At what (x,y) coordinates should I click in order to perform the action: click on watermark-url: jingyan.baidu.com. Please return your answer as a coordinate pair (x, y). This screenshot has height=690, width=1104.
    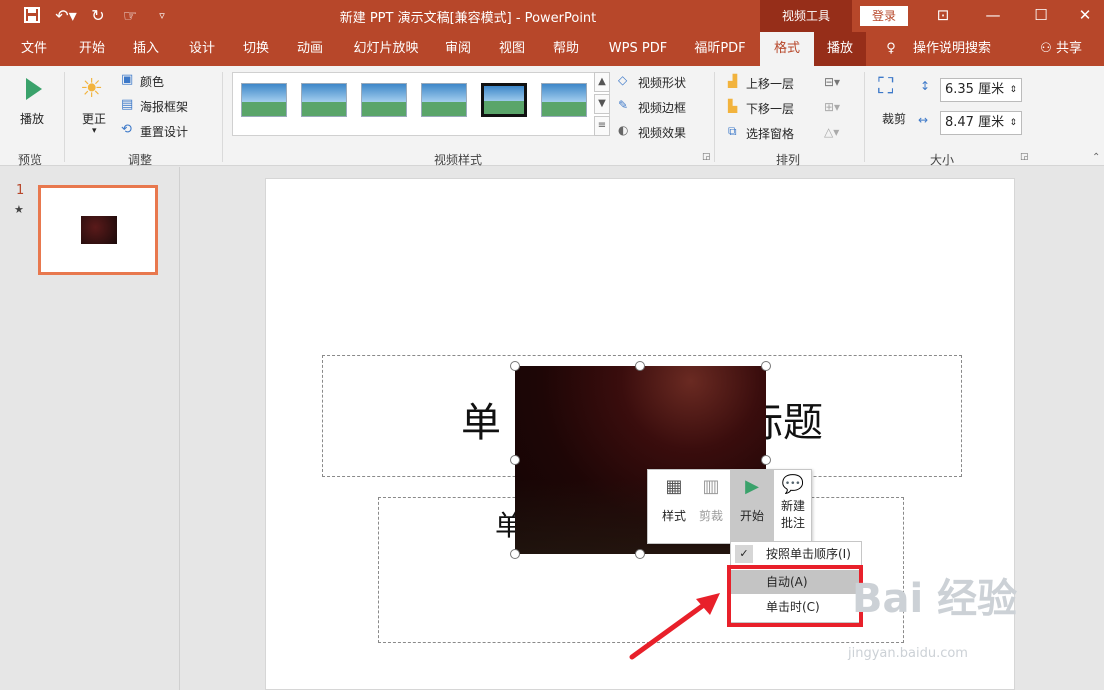
    Looking at the image, I should click on (908, 653).